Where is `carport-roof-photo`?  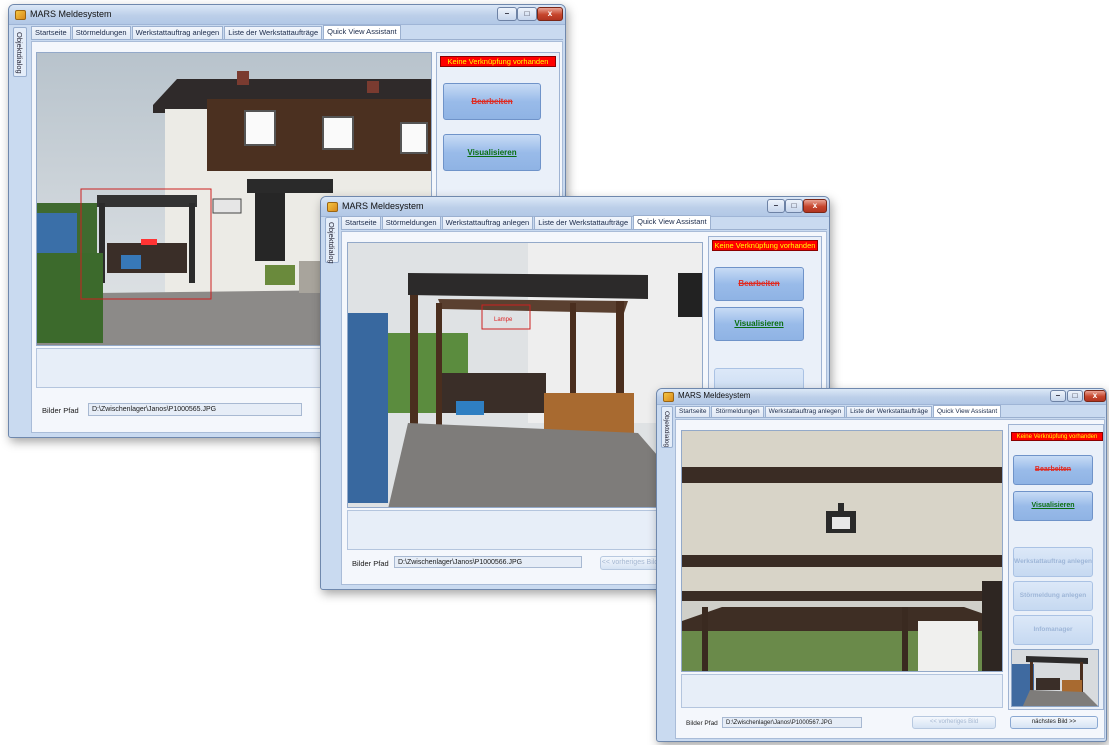
carport-roof-photo is located at coordinates (842, 551).